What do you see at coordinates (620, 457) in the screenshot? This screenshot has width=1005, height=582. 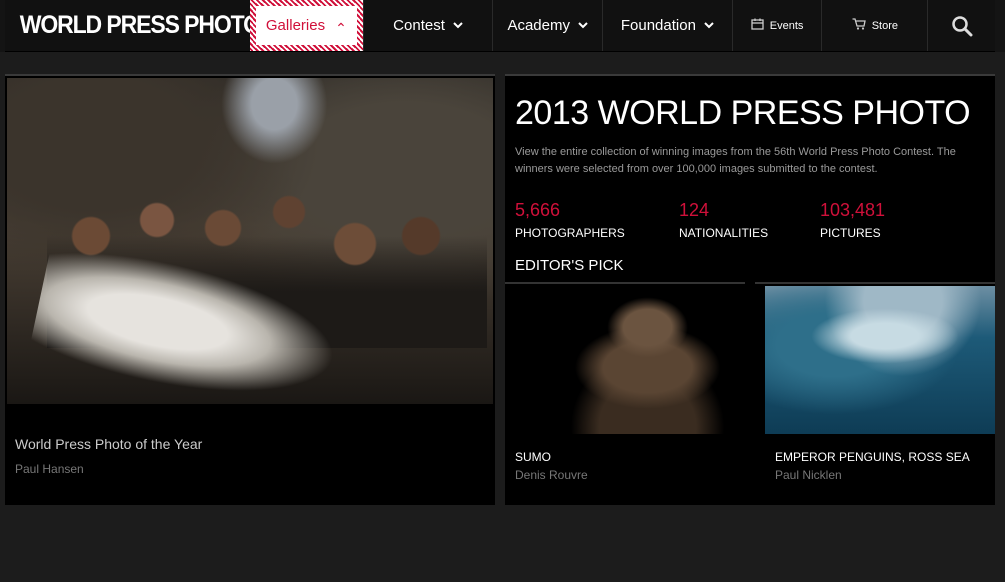 I see `pick-title: SUMO` at bounding box center [620, 457].